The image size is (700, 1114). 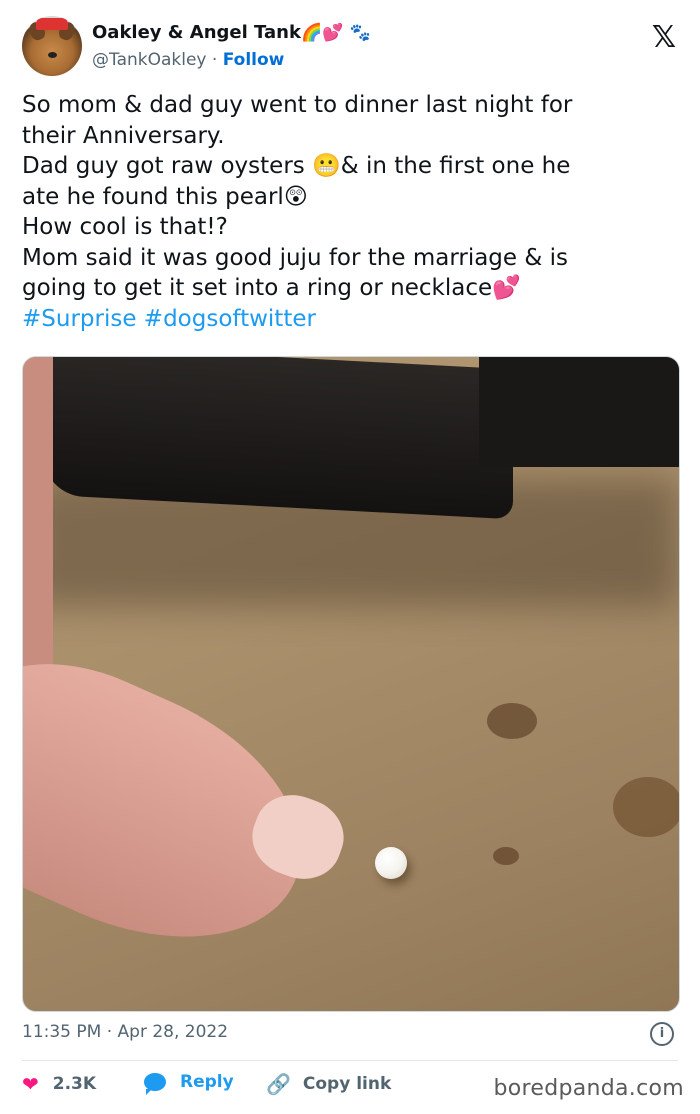 What do you see at coordinates (207, 1082) in the screenshot?
I see `reply-label: Reply` at bounding box center [207, 1082].